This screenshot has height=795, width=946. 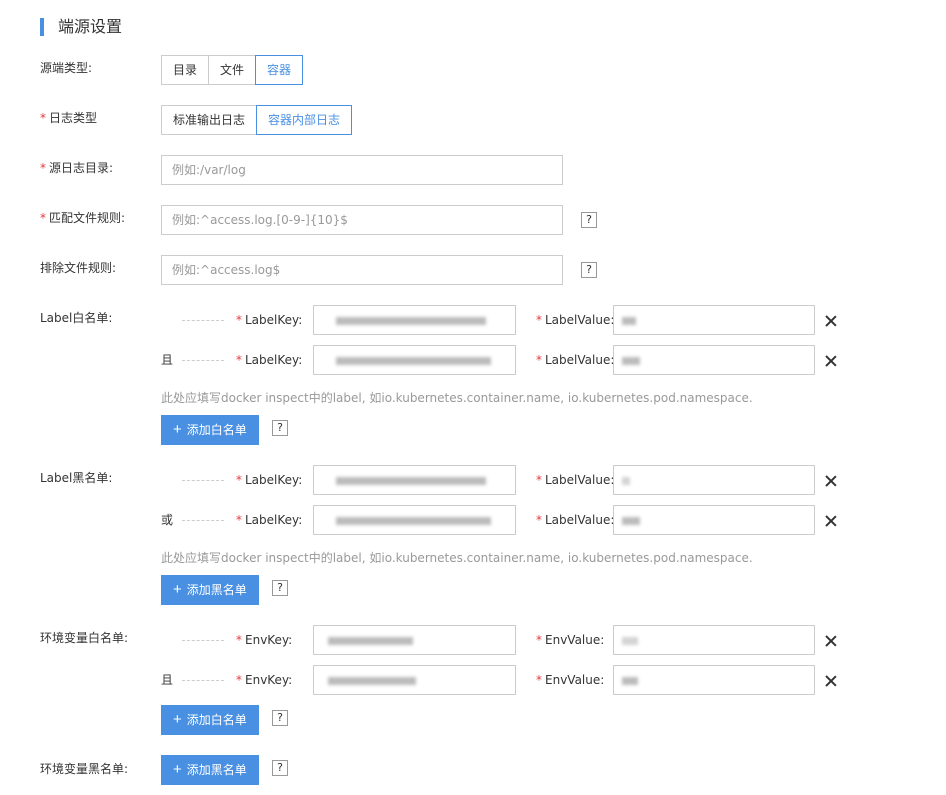 I want to click on match-rule-label: * 匹配文件规则:, so click(x=82, y=218).